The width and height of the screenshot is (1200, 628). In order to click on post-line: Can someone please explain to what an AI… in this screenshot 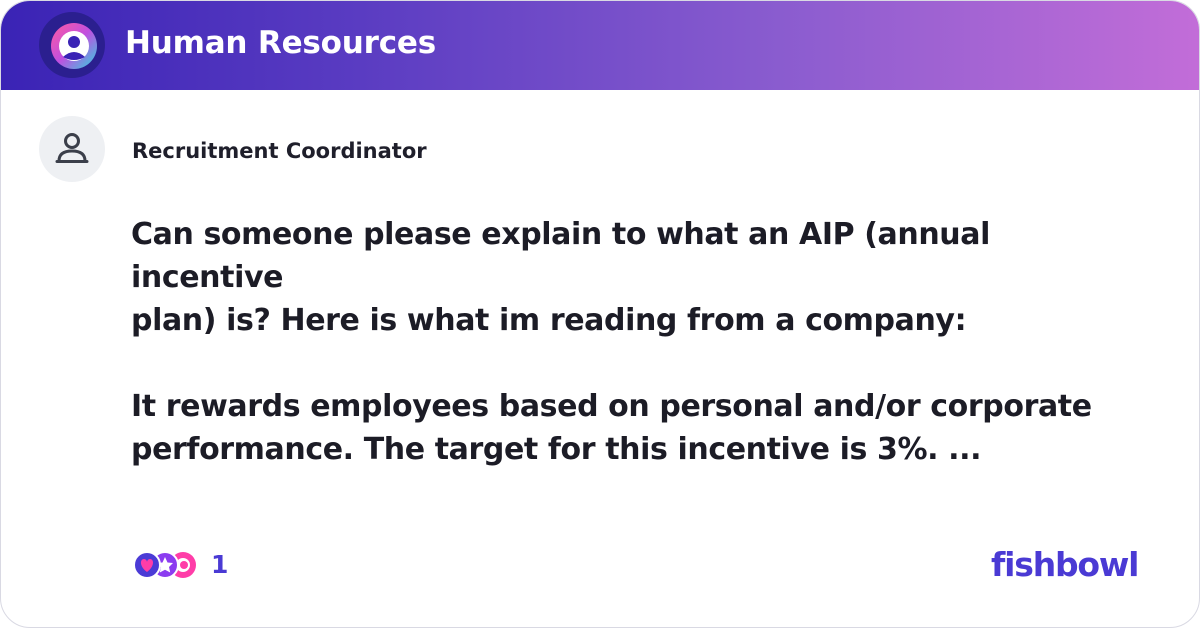, I will do `click(560, 256)`.